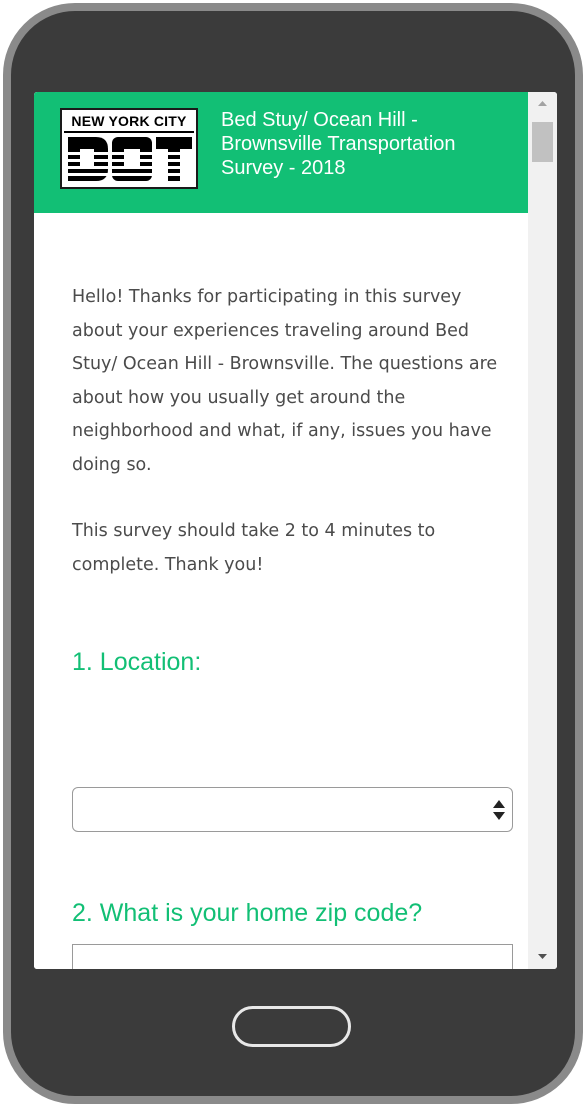 The height and width of the screenshot is (1109, 588). What do you see at coordinates (137, 662) in the screenshot?
I see `question-location-title: 1. Location:` at bounding box center [137, 662].